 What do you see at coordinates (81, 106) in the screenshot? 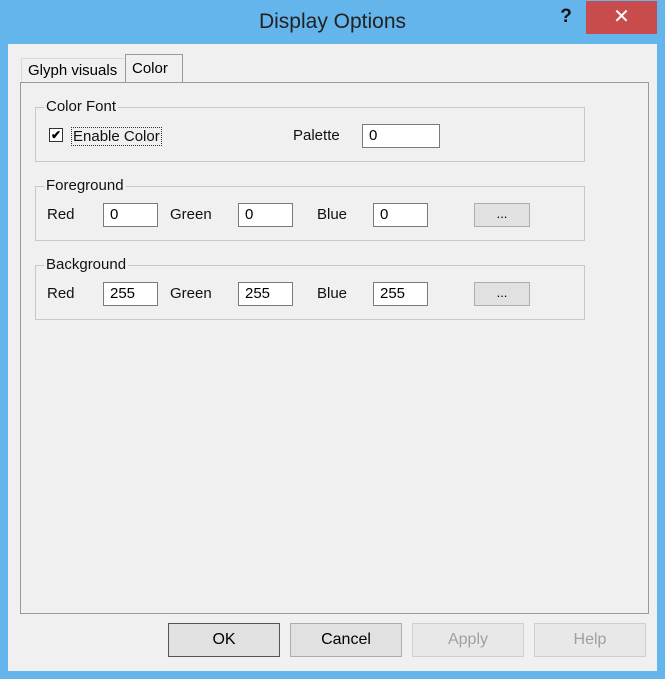
I see `color-font-title: Color Font` at bounding box center [81, 106].